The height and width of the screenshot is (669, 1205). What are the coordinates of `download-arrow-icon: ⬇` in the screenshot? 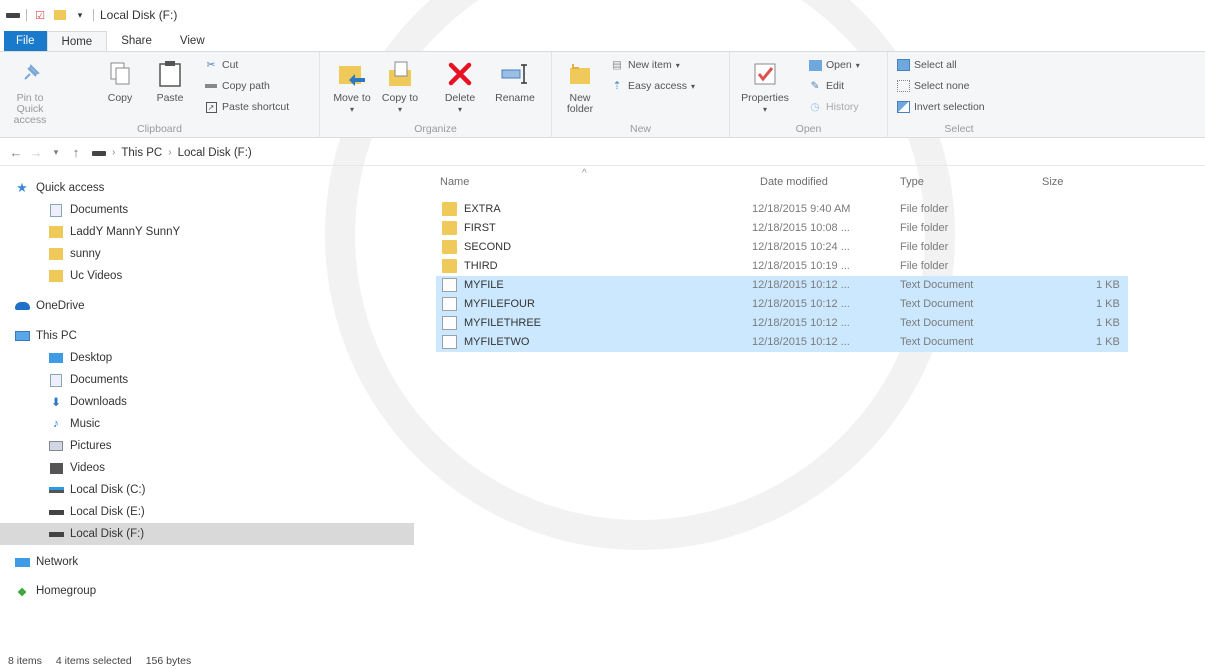 It's located at (56, 403).